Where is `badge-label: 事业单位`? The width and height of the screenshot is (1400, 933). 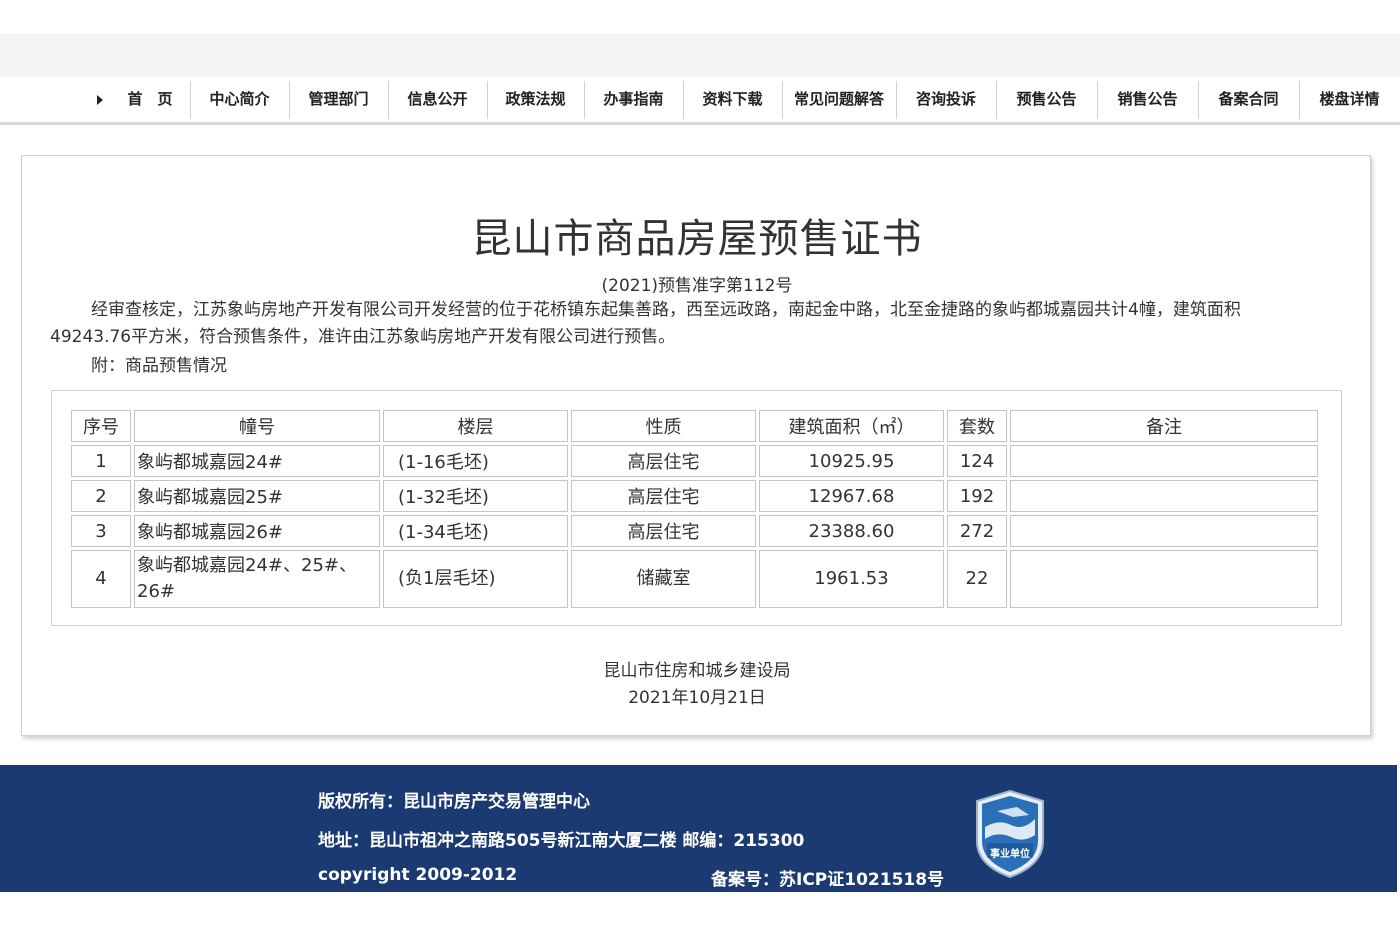 badge-label: 事业单位 is located at coordinates (1010, 854).